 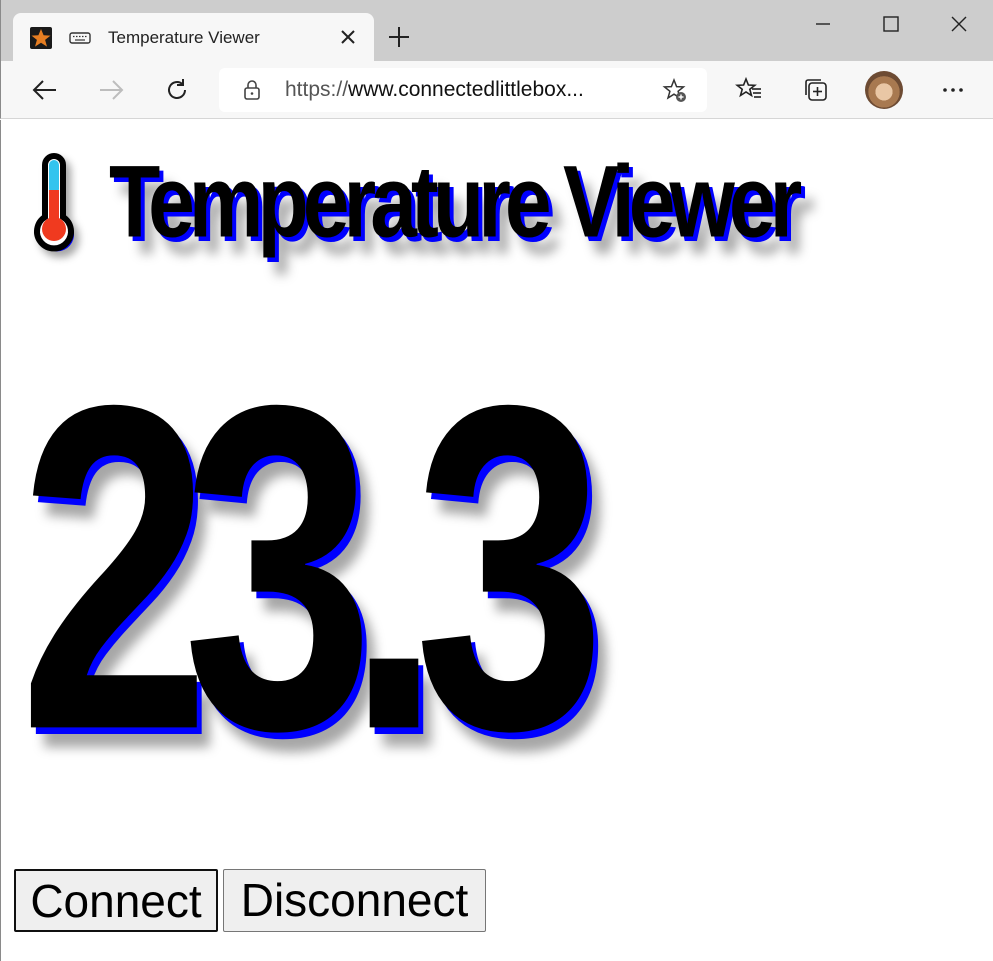 What do you see at coordinates (455, 200) in the screenshot?
I see `page-title: Temperature Viewer` at bounding box center [455, 200].